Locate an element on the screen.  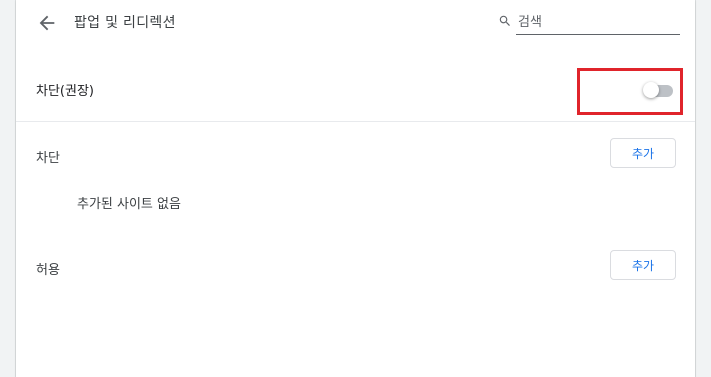
block-empty-text: 추가된 사이트 없음 is located at coordinates (129, 204).